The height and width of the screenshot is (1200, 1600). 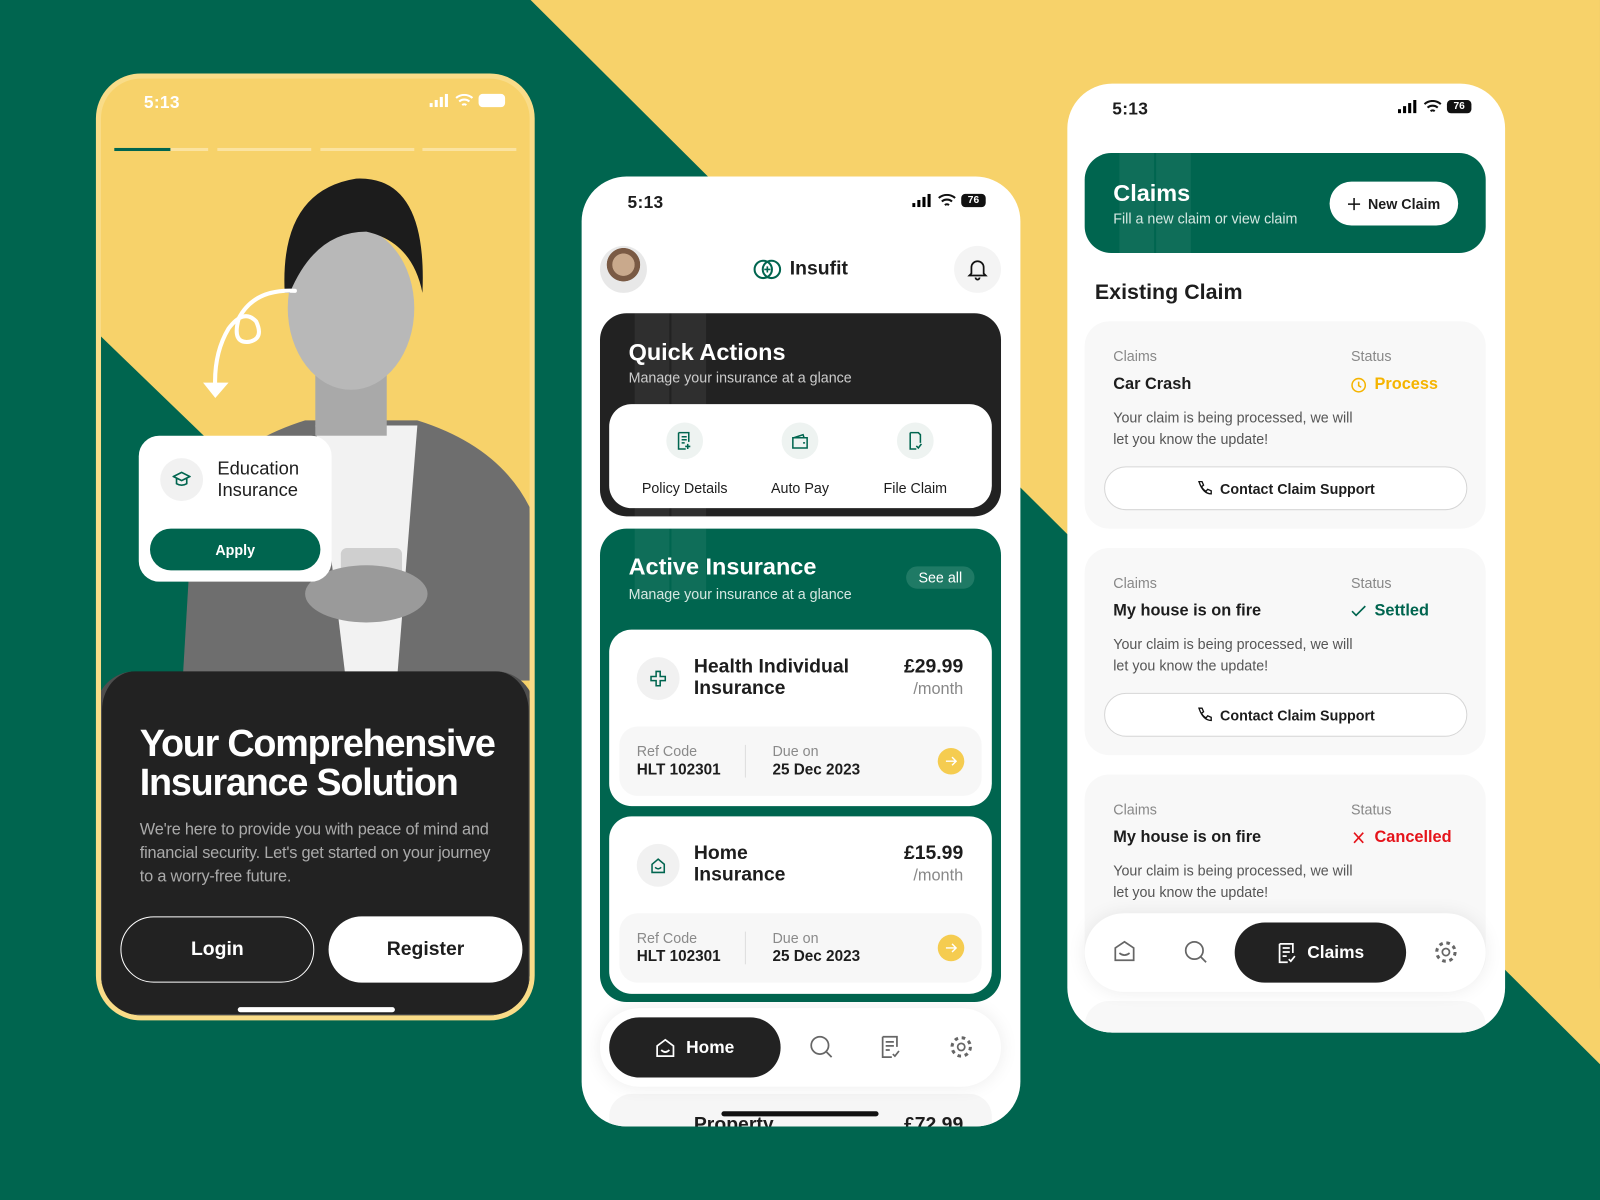 I want to click on claim-item, so click(x=1285, y=1017).